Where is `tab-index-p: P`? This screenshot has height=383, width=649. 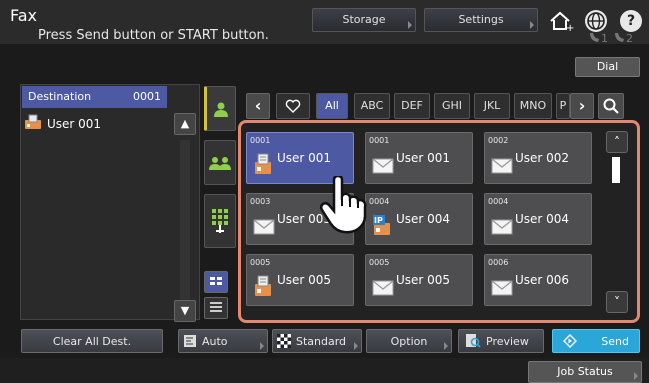
tab-index-p: P is located at coordinates (563, 106).